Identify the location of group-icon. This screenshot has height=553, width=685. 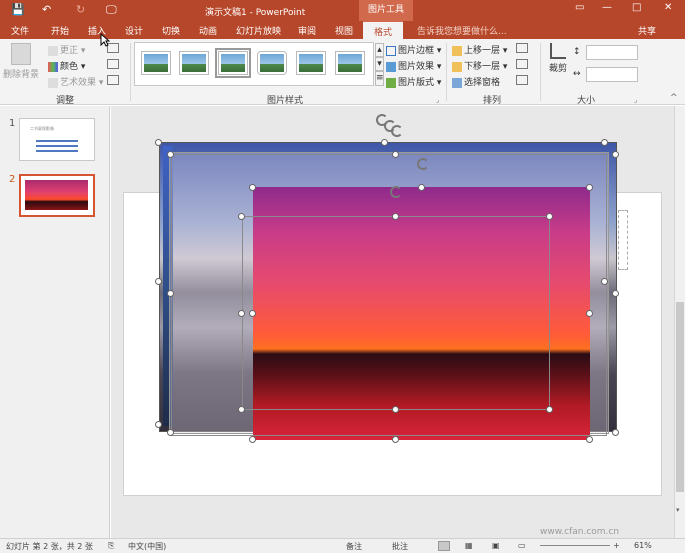
(522, 64).